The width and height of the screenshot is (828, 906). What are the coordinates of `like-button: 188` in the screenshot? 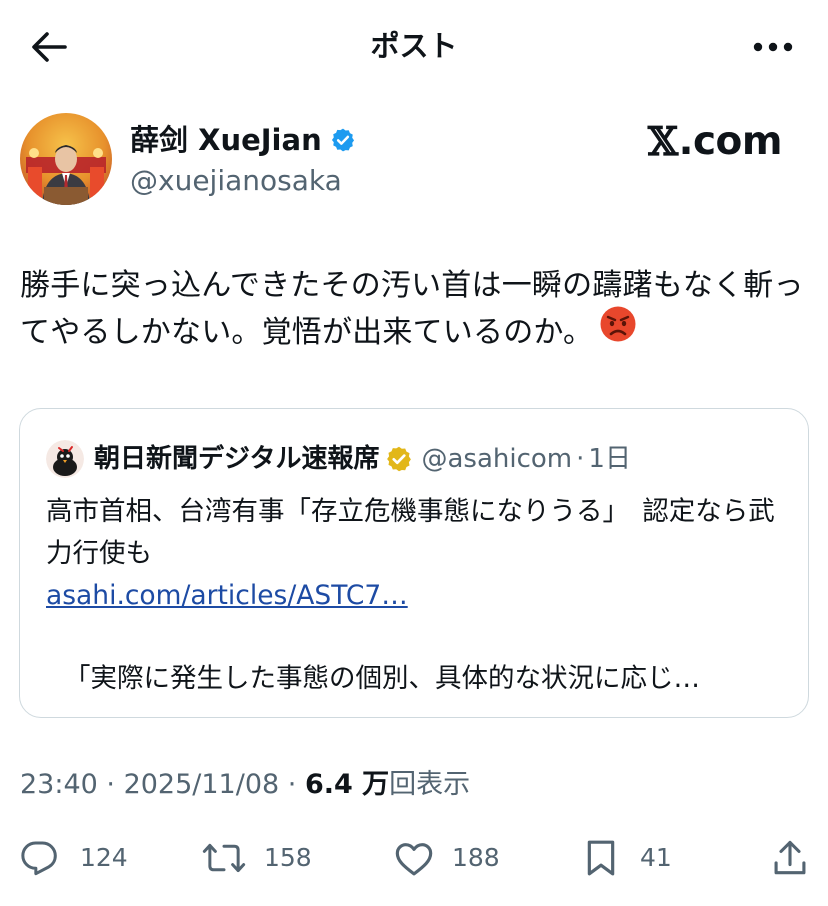 It's located at (447, 858).